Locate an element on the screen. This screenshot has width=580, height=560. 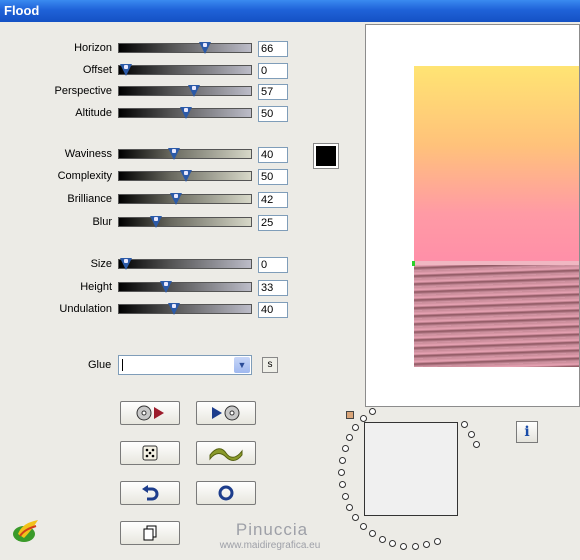
title-bar: Flood is located at coordinates (290, 11).